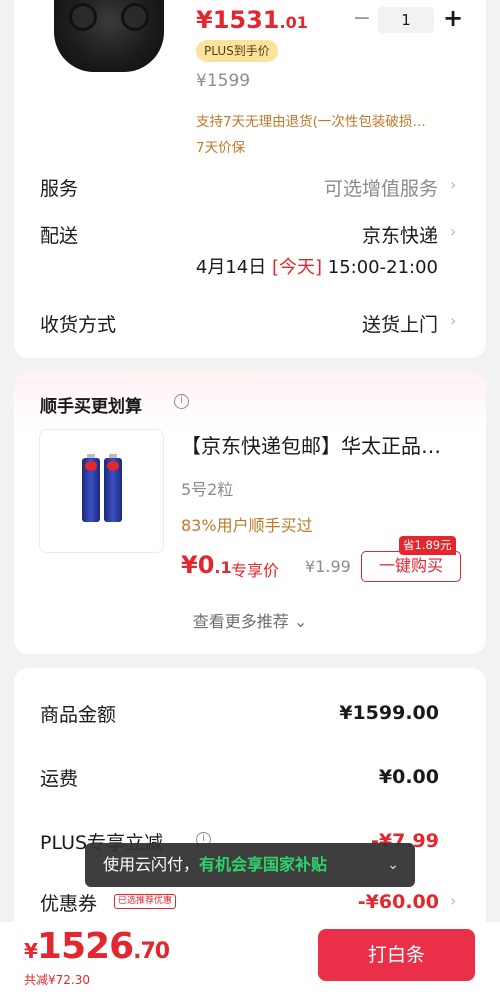 The image size is (500, 998). What do you see at coordinates (109, 36) in the screenshot?
I see `product-image-earbuds` at bounding box center [109, 36].